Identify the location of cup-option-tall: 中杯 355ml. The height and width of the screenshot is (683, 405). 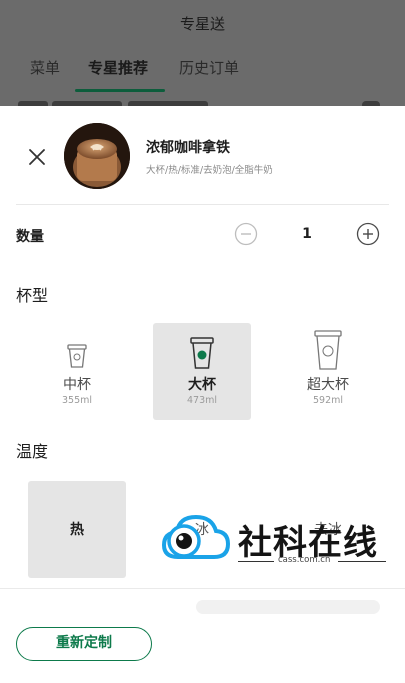
(77, 371).